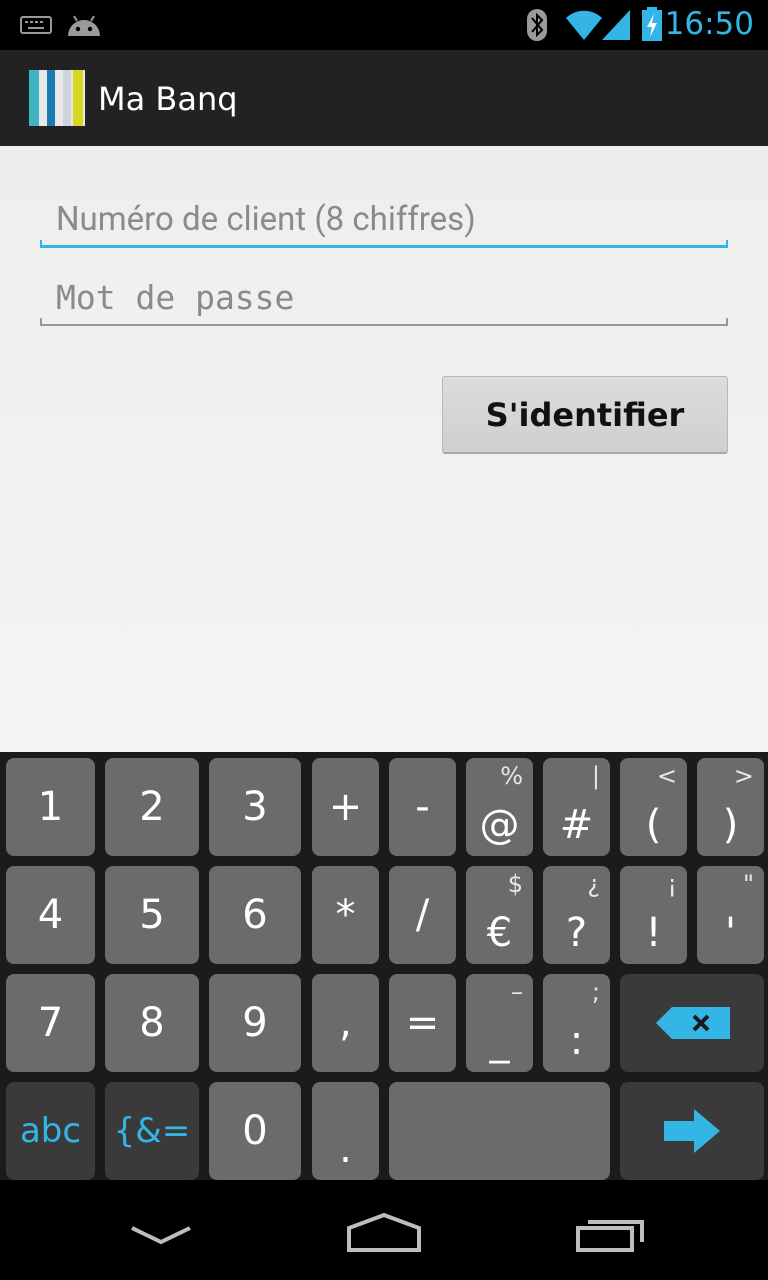  I want to click on key-7: 7, so click(50, 1023).